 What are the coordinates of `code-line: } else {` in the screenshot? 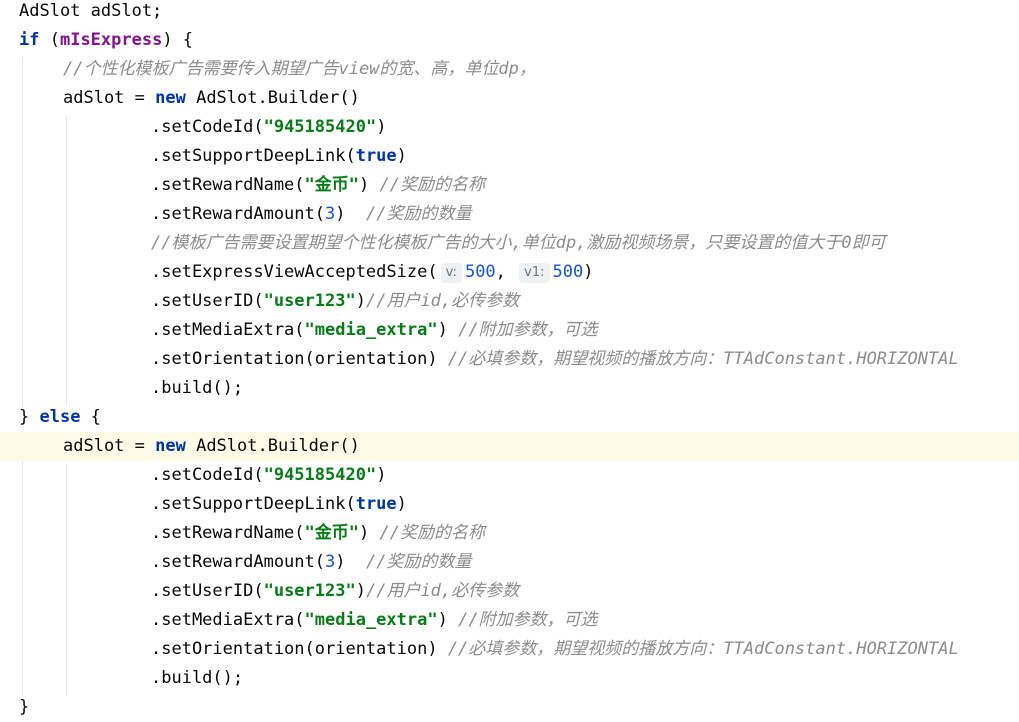 It's located at (509, 417).